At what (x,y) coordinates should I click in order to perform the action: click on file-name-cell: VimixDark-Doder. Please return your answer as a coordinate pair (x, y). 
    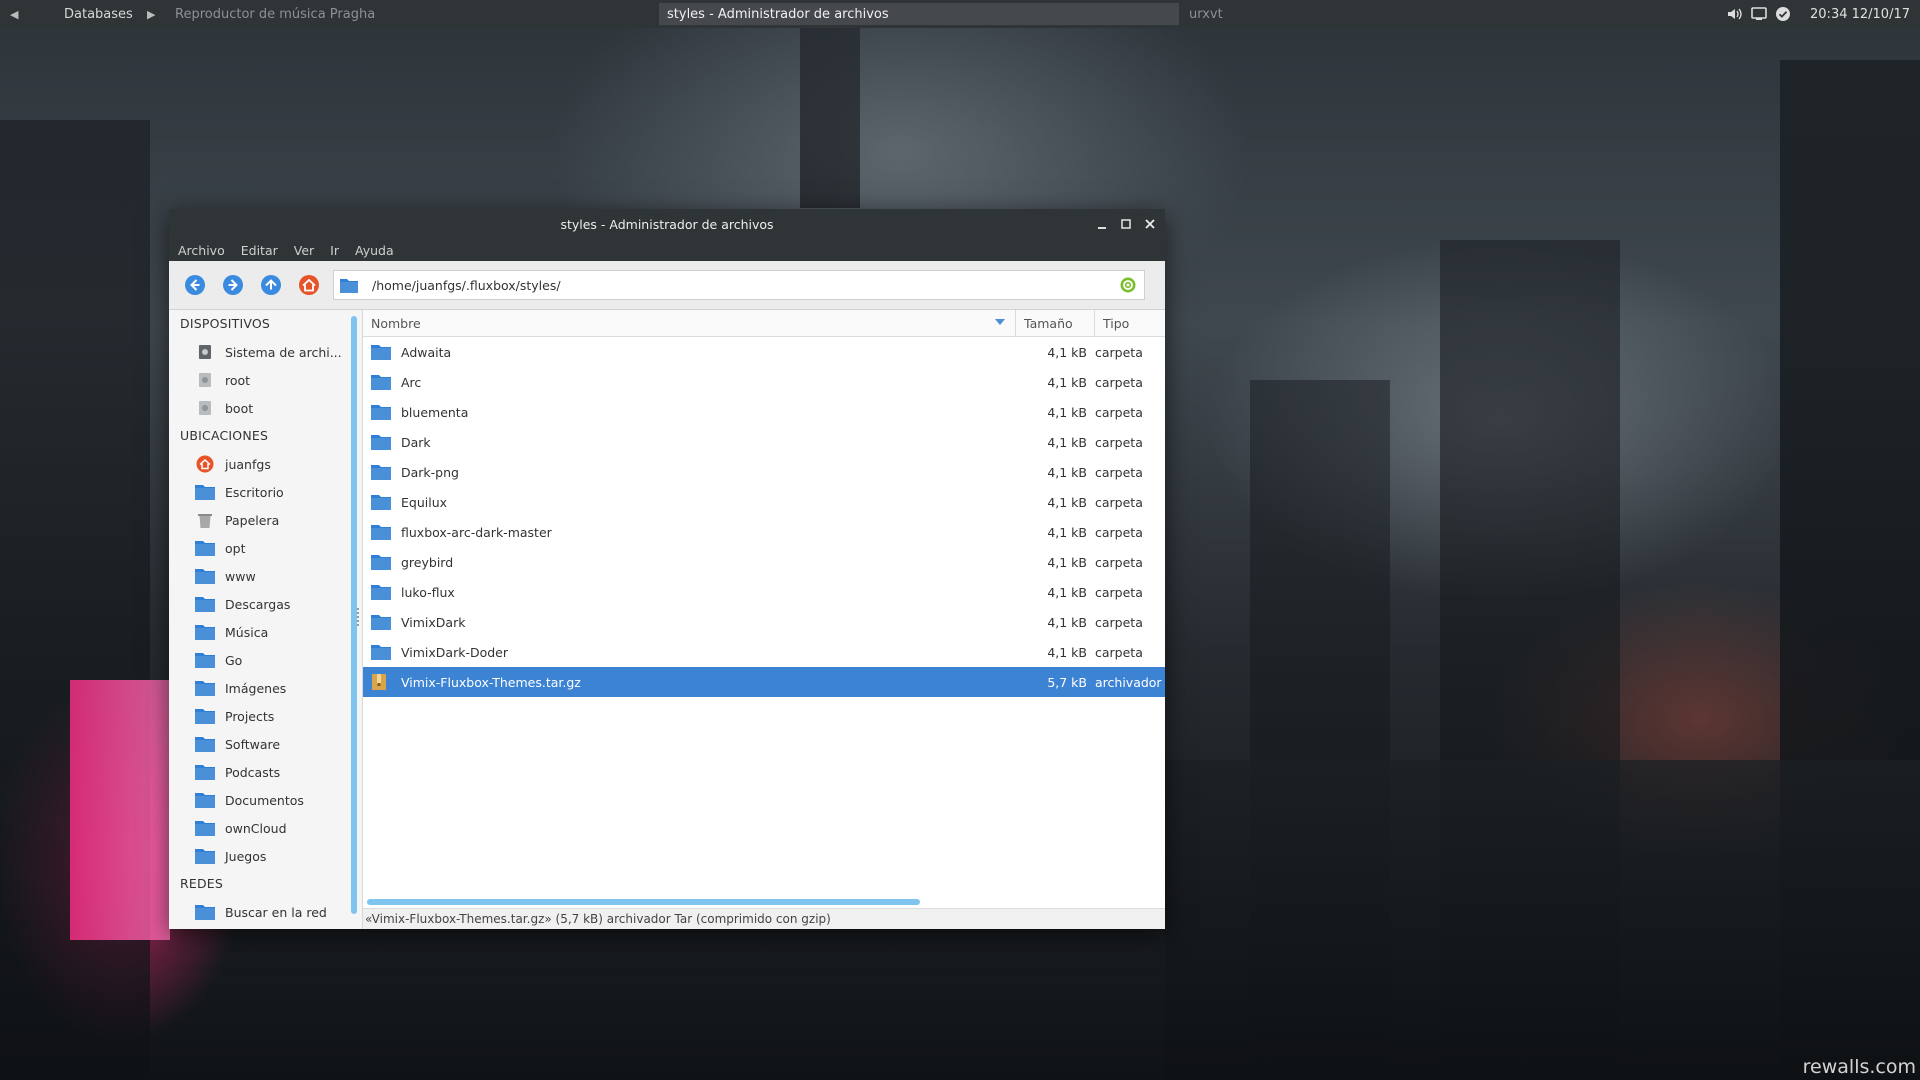
    Looking at the image, I should click on (689, 652).